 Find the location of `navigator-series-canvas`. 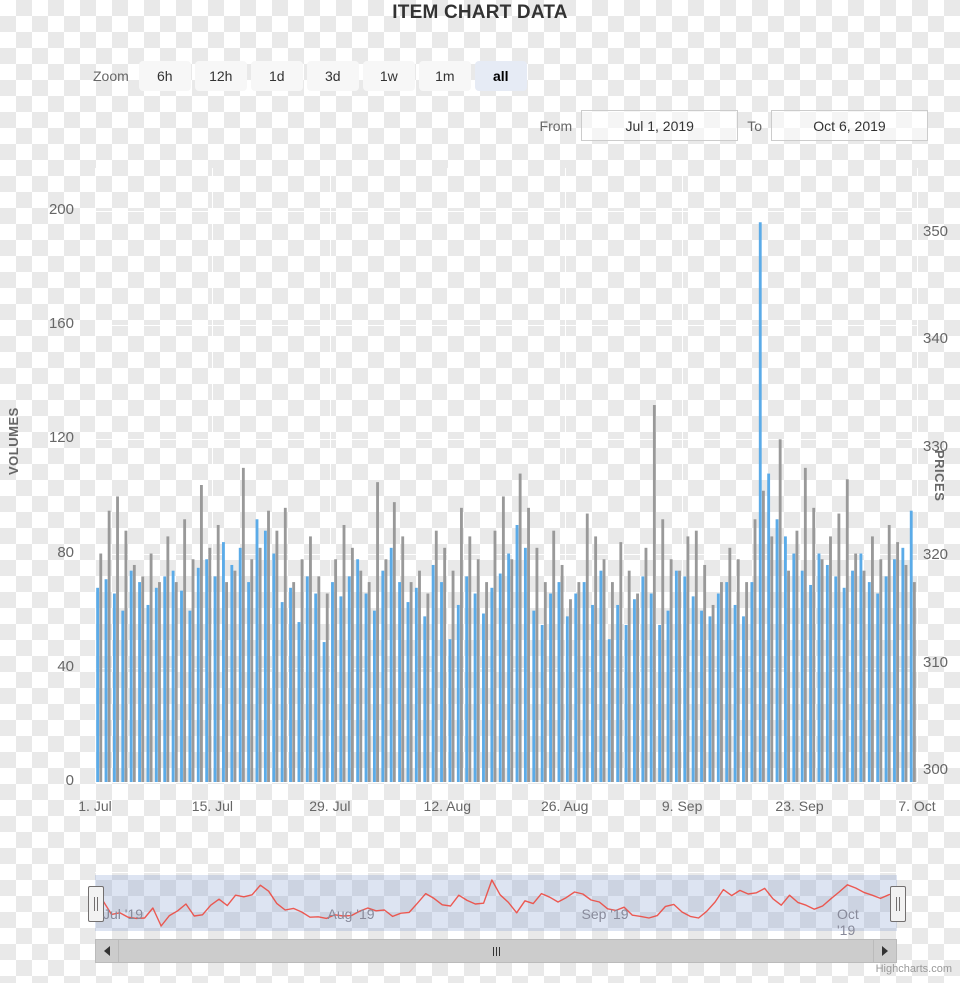

navigator-series-canvas is located at coordinates (496, 903).